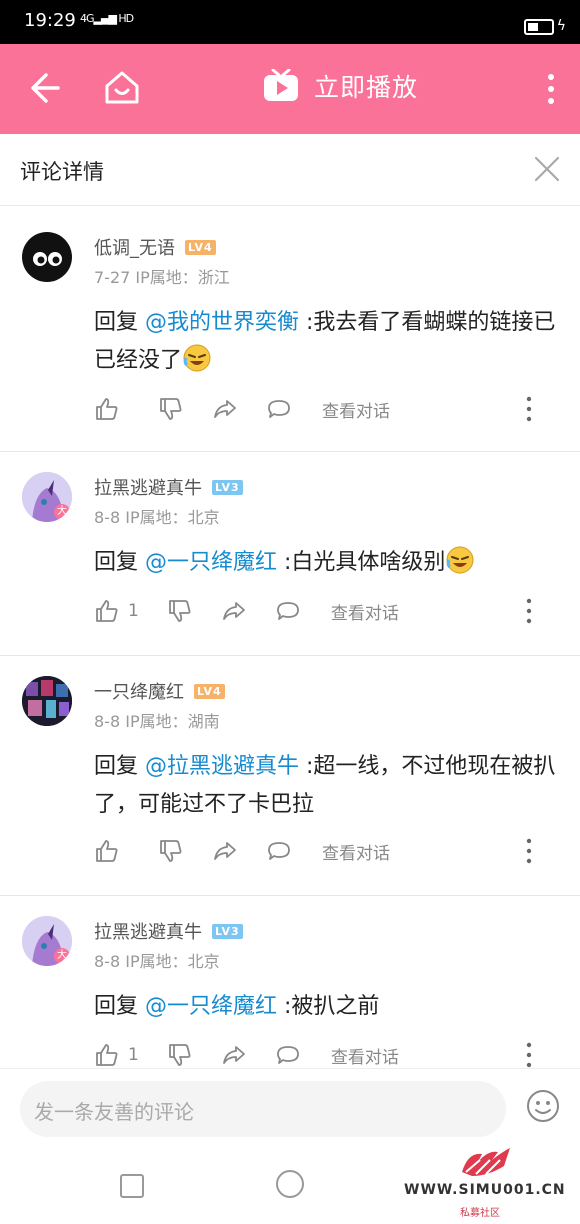 The image size is (580, 1224). What do you see at coordinates (366, 87) in the screenshot?
I see `play-now-label: 立即播放` at bounding box center [366, 87].